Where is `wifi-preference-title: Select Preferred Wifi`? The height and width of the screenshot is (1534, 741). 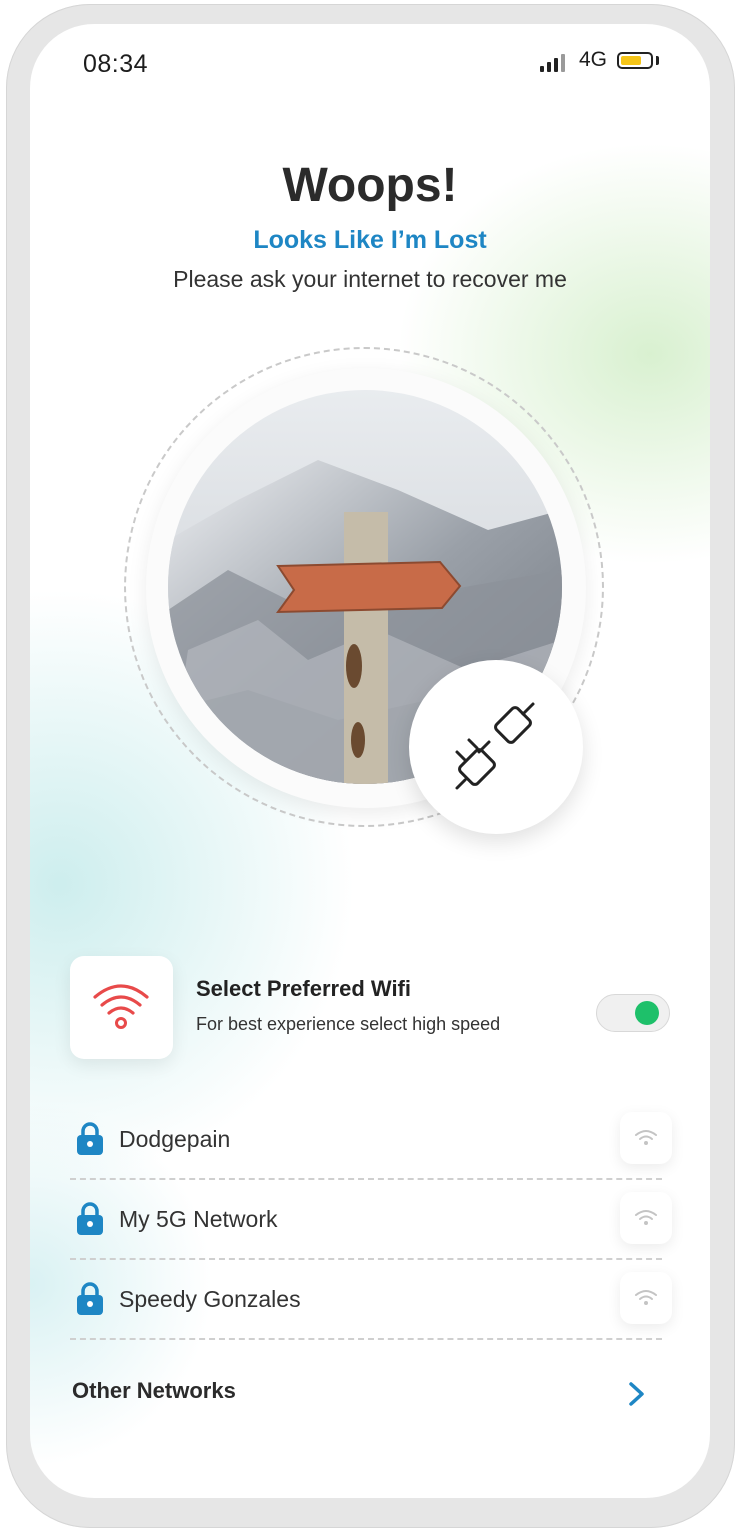 wifi-preference-title: Select Preferred Wifi is located at coordinates (303, 988).